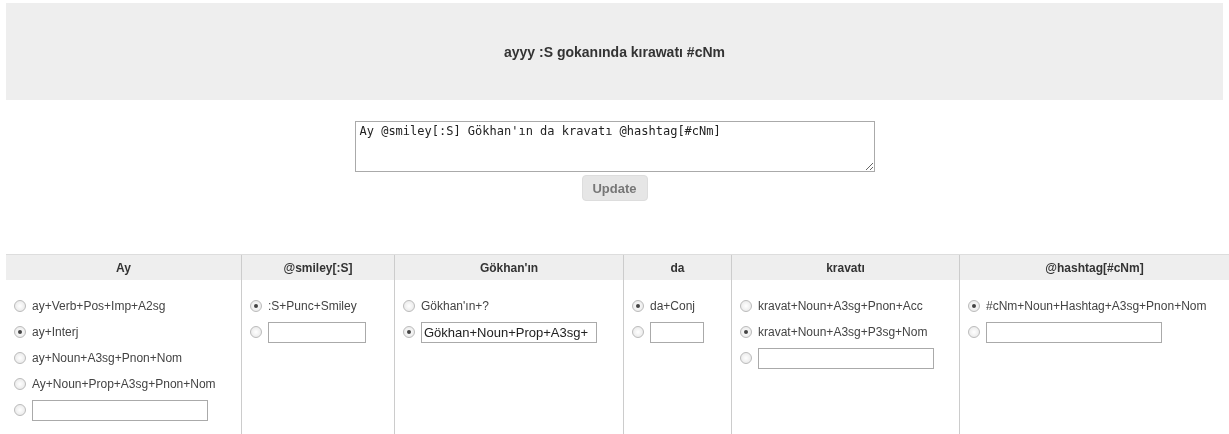 The width and height of the screenshot is (1229, 434). Describe the element at coordinates (99, 306) in the screenshot. I see `analysis-option: ay+Verb+Pos+Imp+A2sg` at that location.